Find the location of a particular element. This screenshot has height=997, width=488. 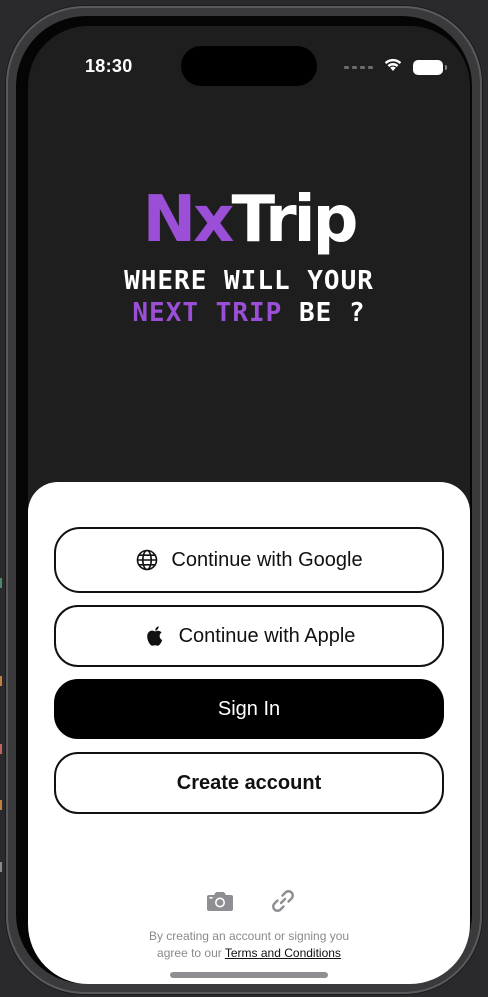

battery-icon is located at coordinates (430, 67).